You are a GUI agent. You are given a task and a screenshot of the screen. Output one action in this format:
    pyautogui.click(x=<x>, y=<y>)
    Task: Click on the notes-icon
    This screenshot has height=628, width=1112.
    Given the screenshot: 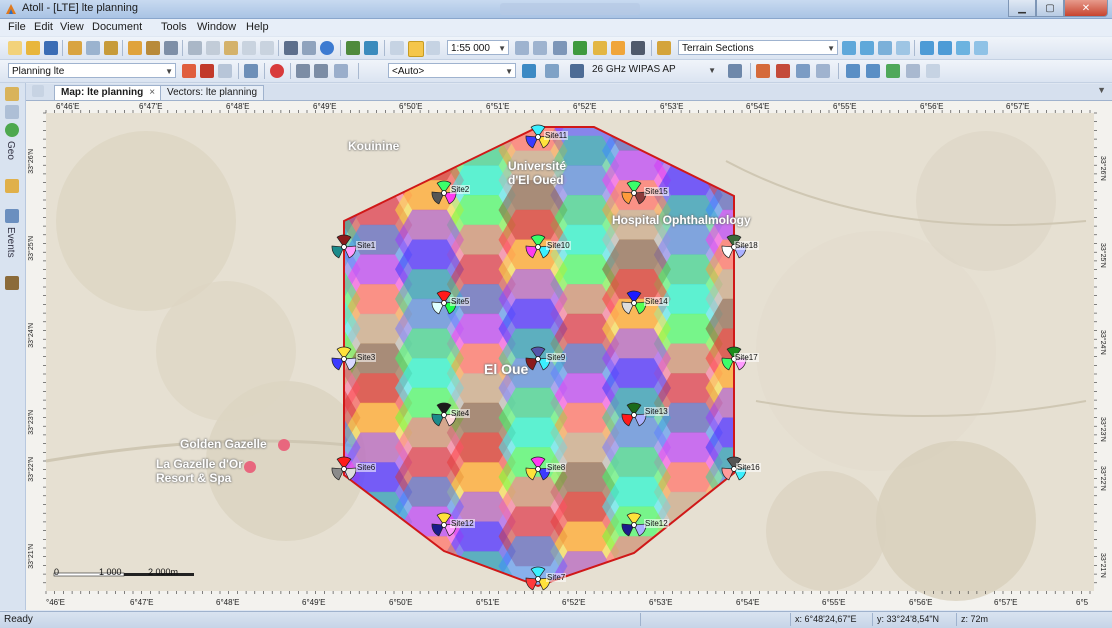 What is the action you would take?
    pyautogui.click(x=12, y=283)
    